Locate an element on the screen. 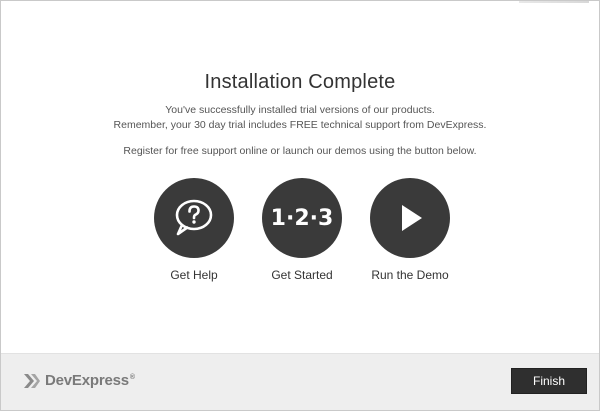  get-started-circle: 1·2·3 is located at coordinates (302, 218).